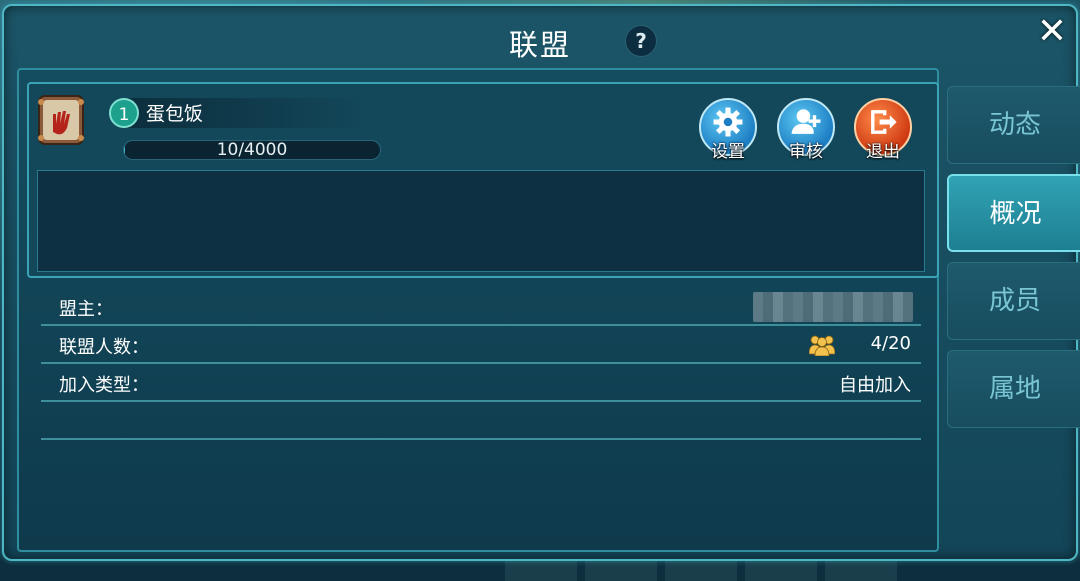  I want to click on side-tabs: 动态 概况 成员 属地, so click(1013, 262).